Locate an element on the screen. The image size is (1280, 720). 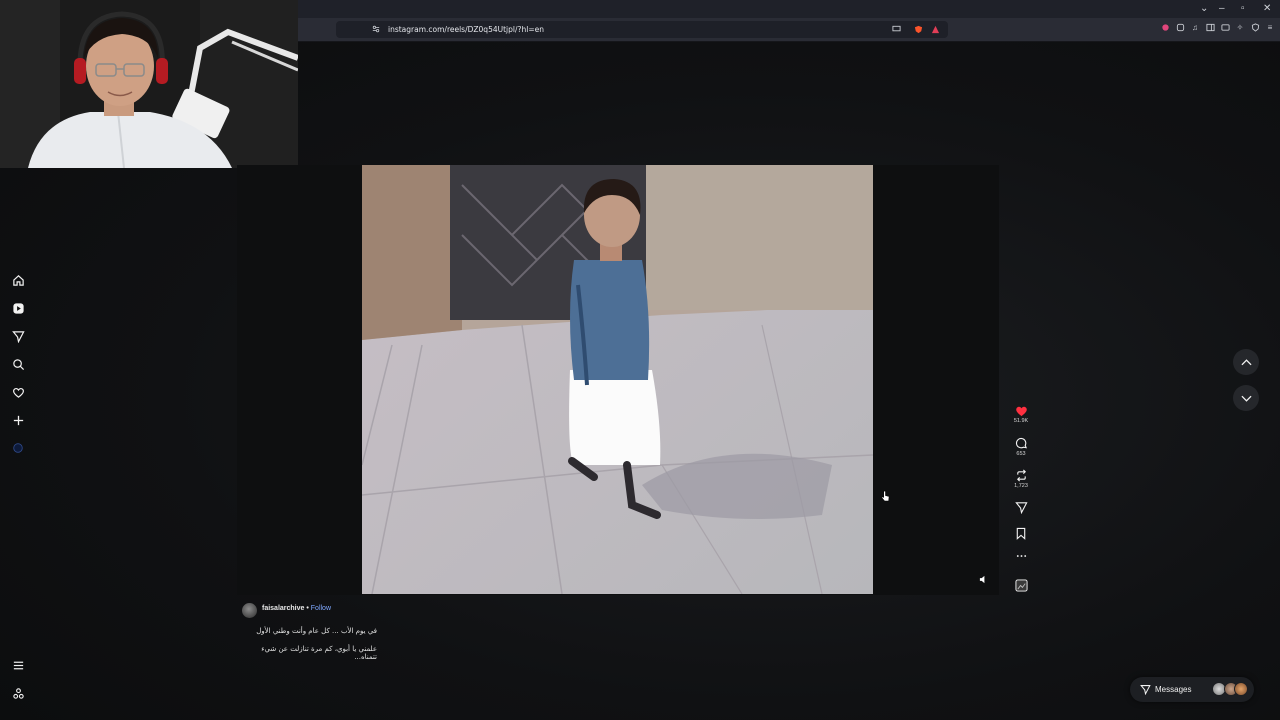
mute-toggle-icon is located at coordinates (983, 580).